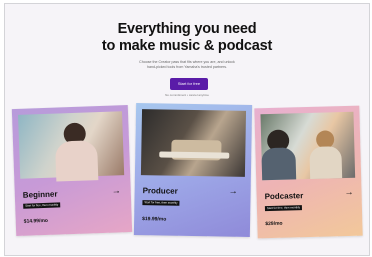 This screenshot has width=372, height=257. What do you see at coordinates (189, 84) in the screenshot?
I see `start-free-button: Start for free` at bounding box center [189, 84].